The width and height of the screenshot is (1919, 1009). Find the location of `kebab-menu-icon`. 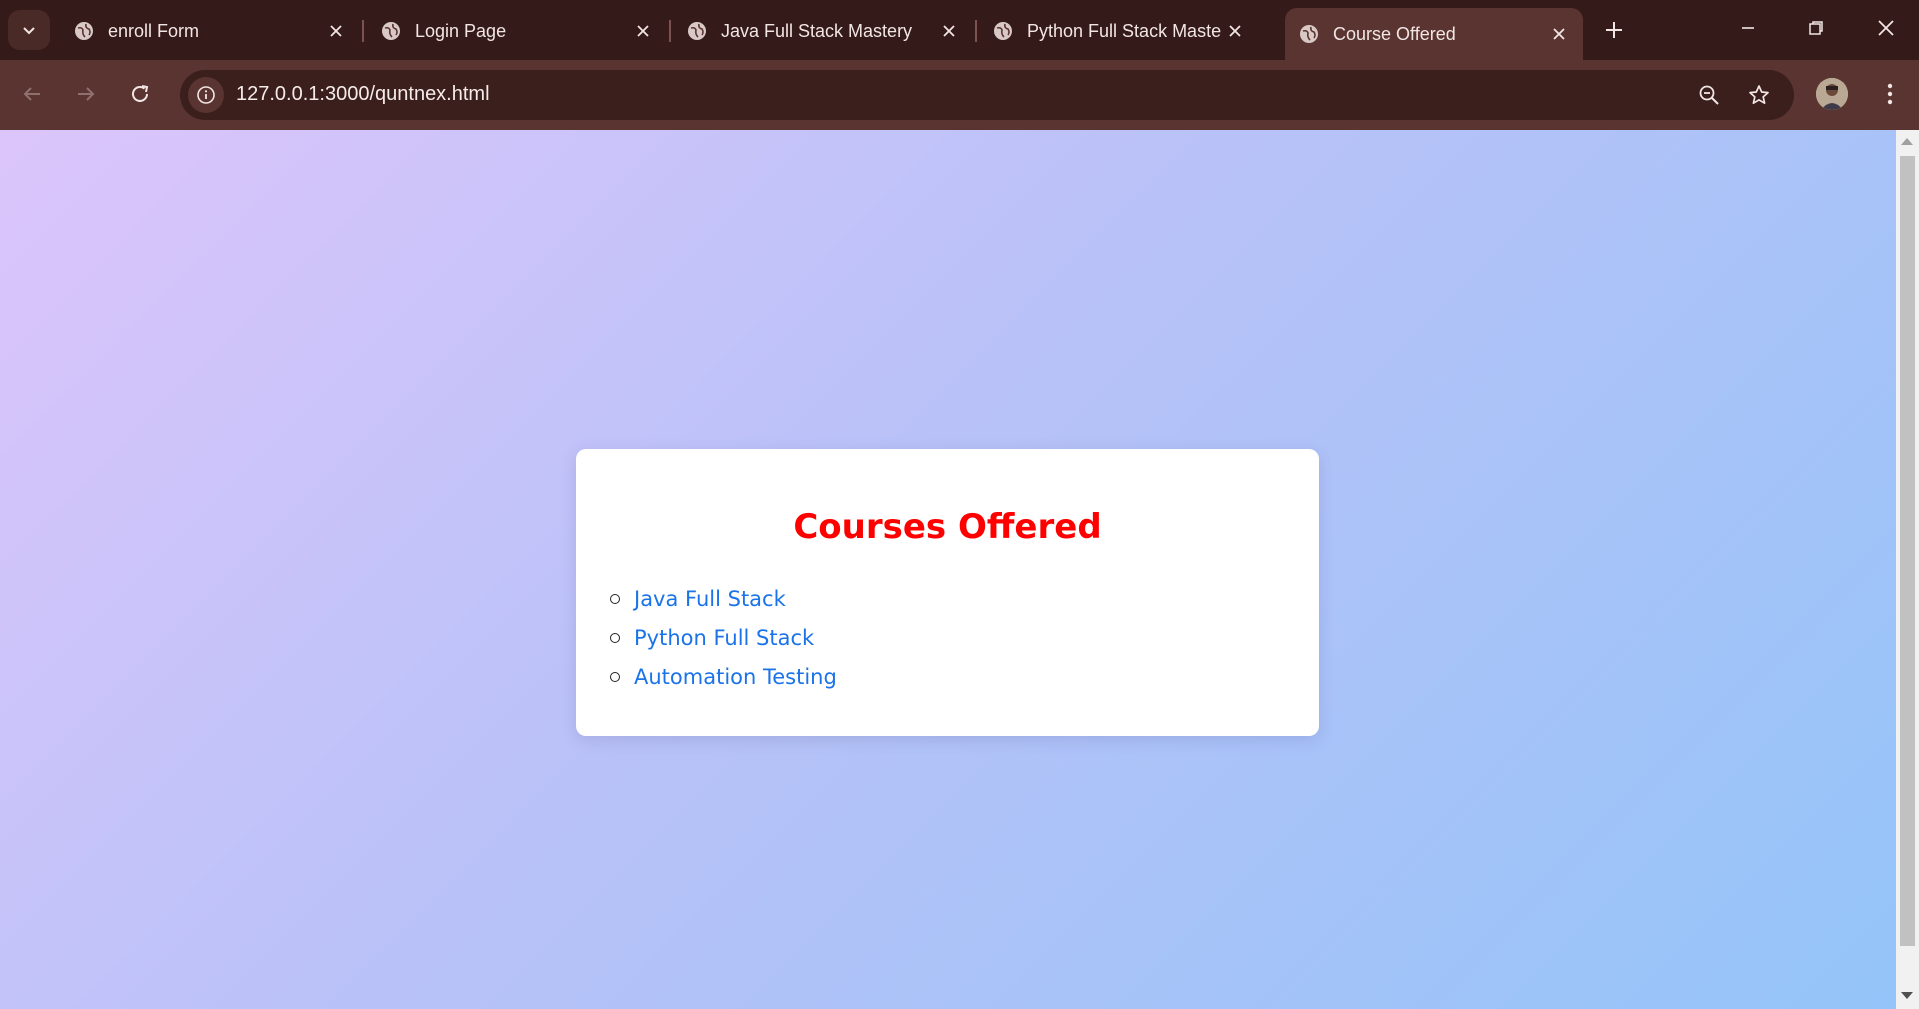

kebab-menu-icon is located at coordinates (1890, 94).